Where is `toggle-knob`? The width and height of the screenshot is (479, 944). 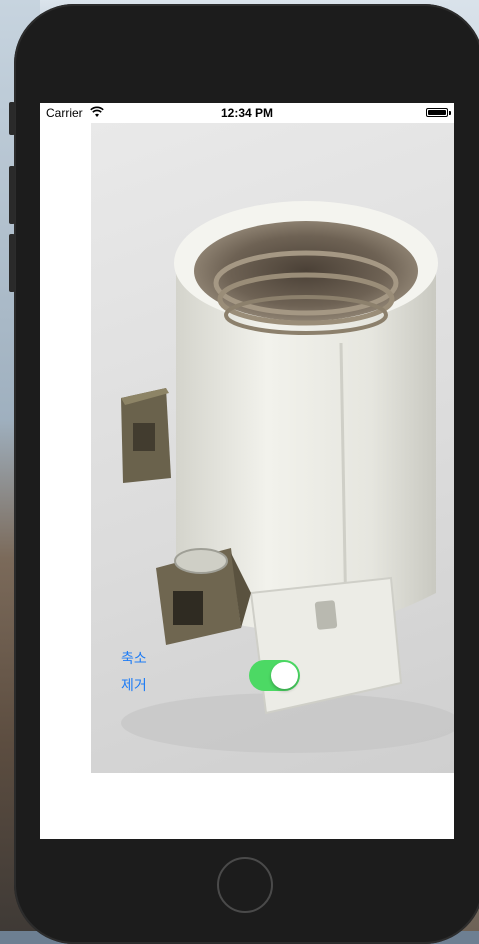
toggle-knob is located at coordinates (284, 675).